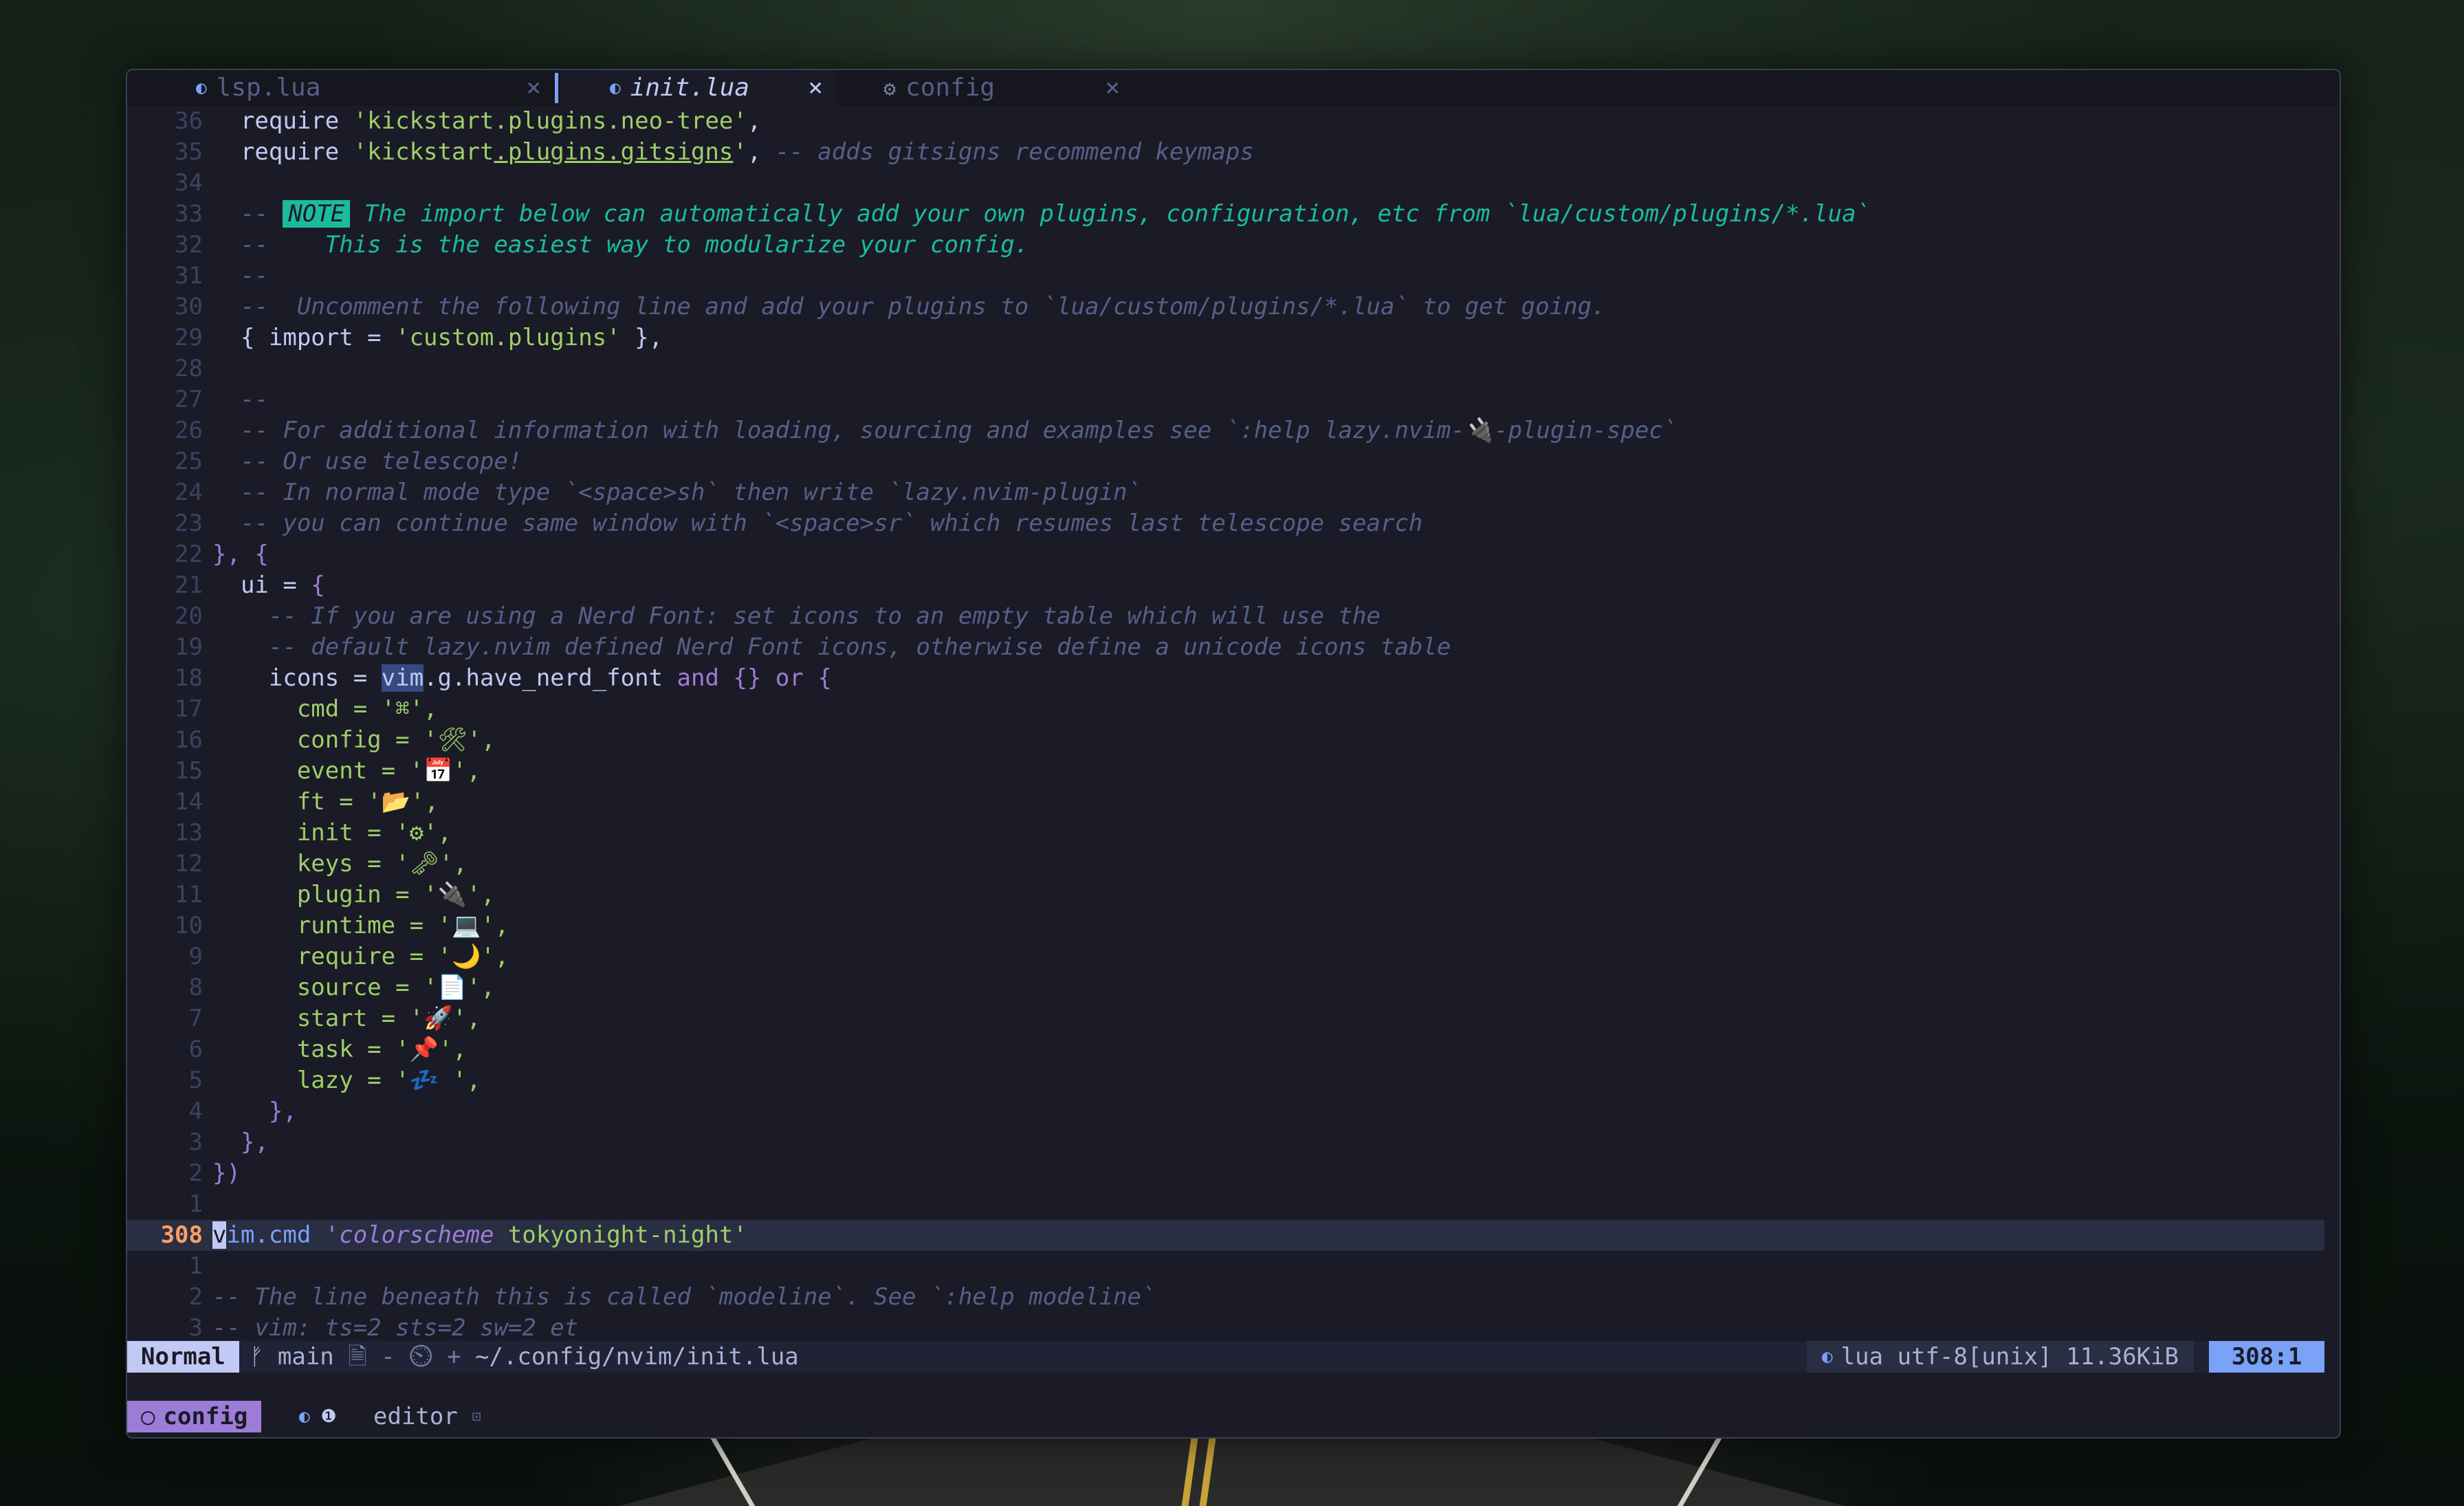  I want to click on line-number: 8, so click(195, 987).